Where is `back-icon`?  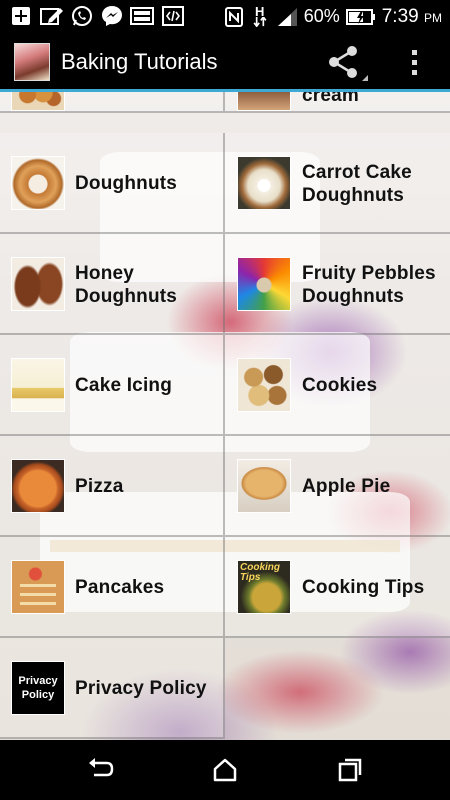
back-icon is located at coordinates (100, 773).